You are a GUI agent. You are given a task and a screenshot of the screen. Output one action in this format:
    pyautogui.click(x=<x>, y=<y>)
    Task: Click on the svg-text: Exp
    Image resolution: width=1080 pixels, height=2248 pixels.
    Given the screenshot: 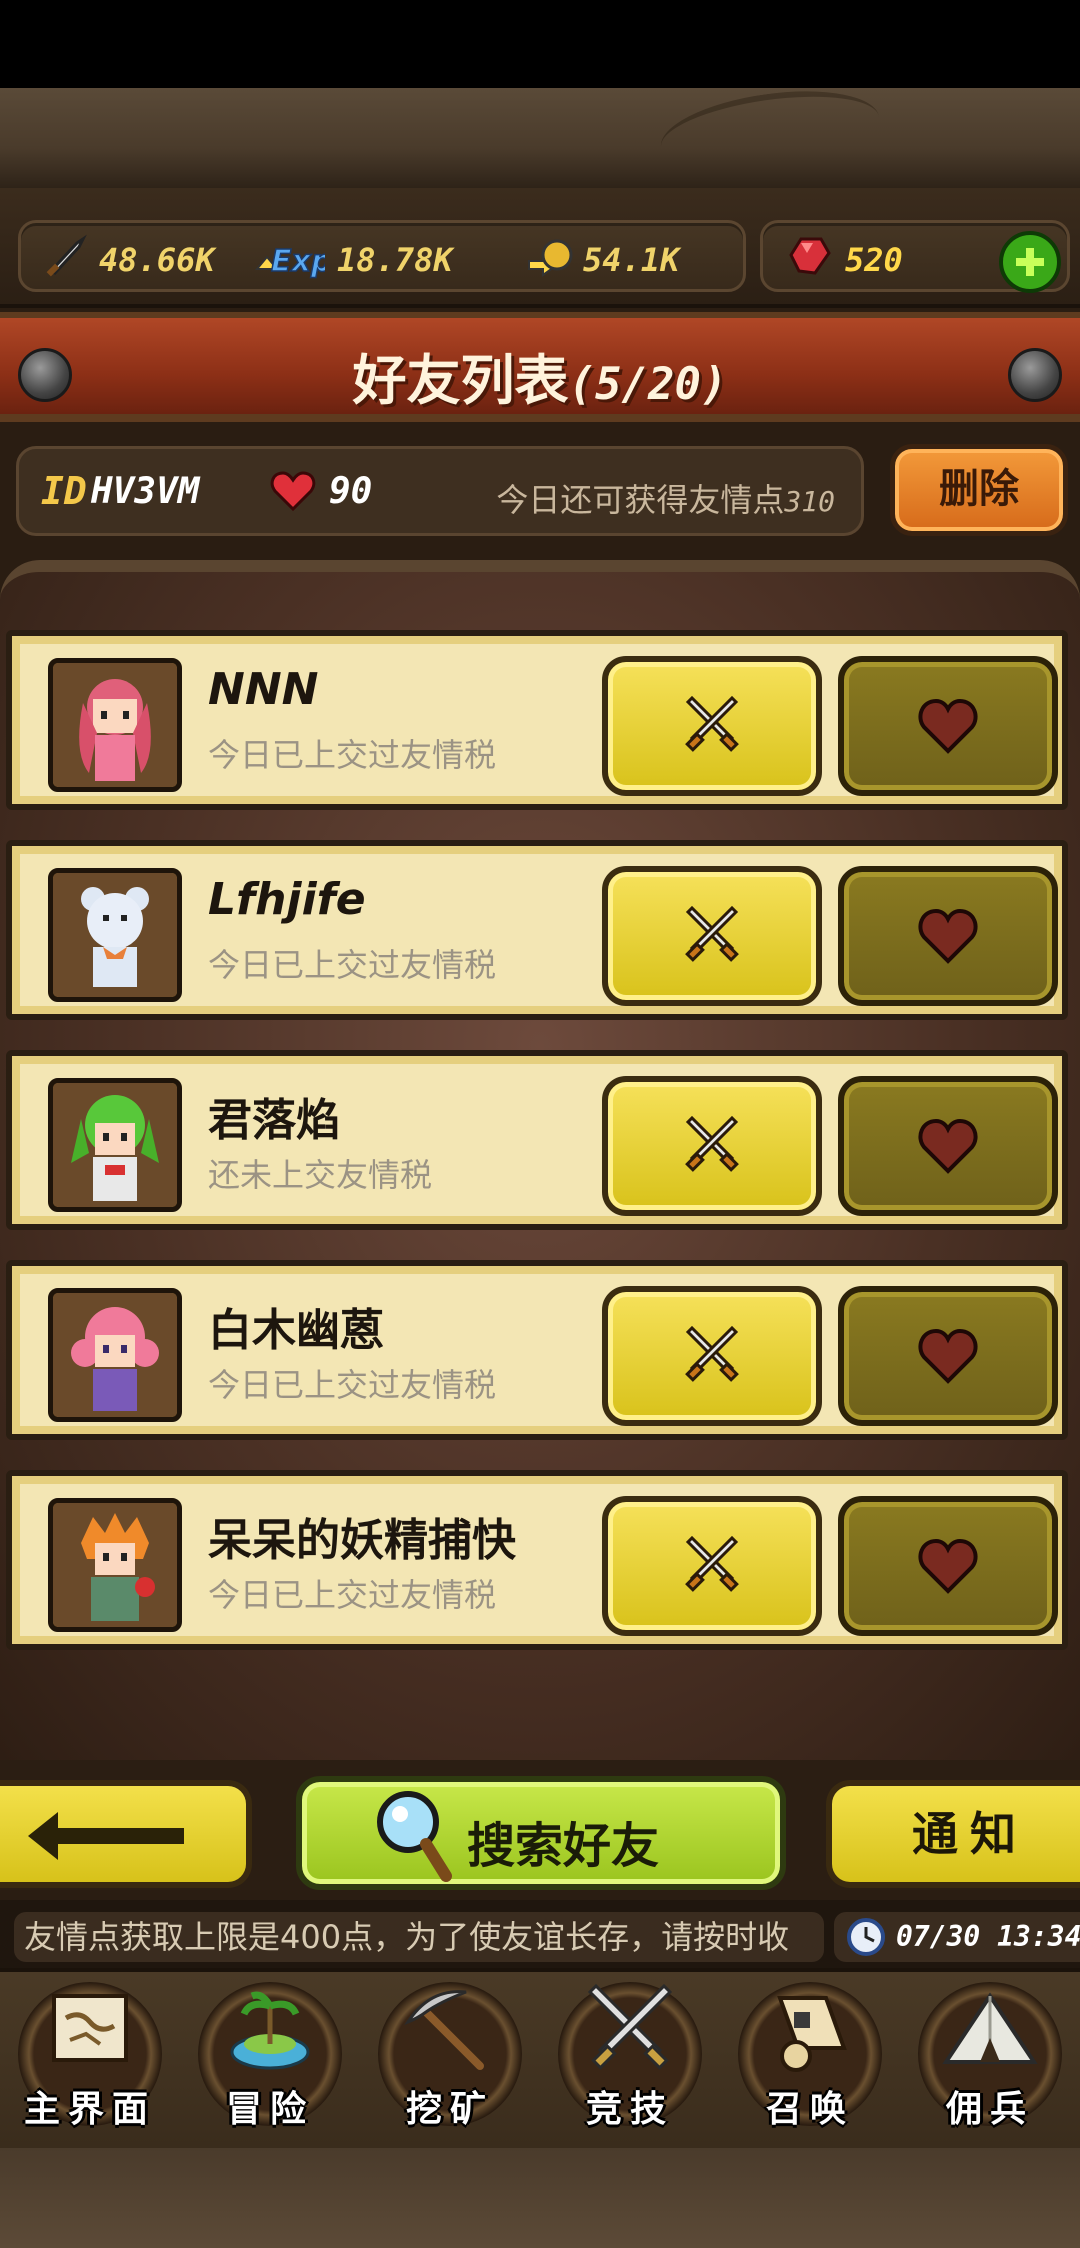 What is the action you would take?
    pyautogui.click(x=298, y=261)
    